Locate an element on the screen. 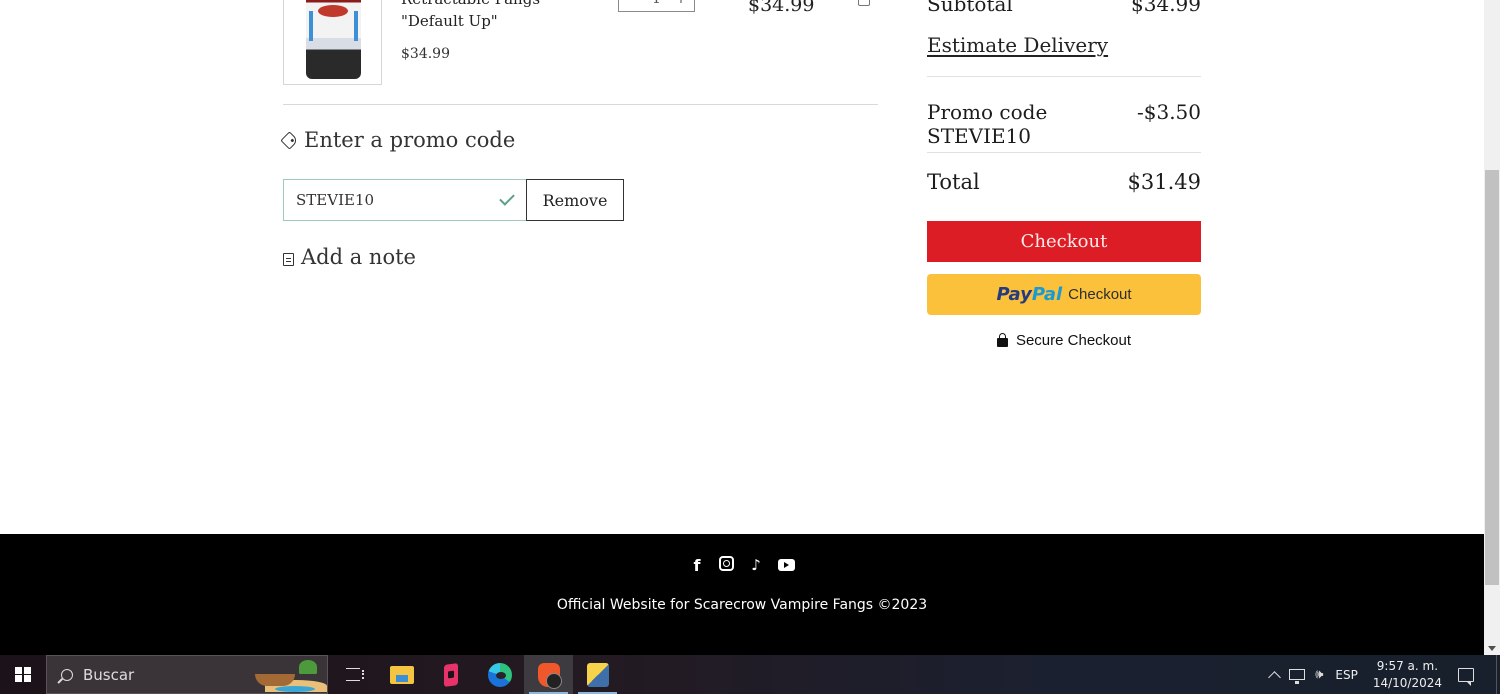  estimate-delivery-link: Estimate Delivery is located at coordinates (1017, 45).